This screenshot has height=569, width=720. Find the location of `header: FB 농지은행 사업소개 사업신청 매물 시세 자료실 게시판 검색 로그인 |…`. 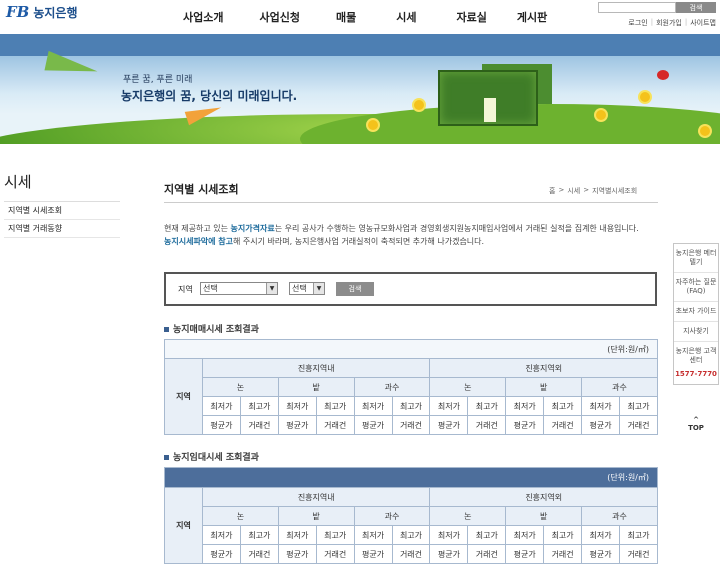

header: FB 농지은행 사업소개 사업신청 매물 시세 자료실 게시판 검색 로그인 |… is located at coordinates (360, 17).